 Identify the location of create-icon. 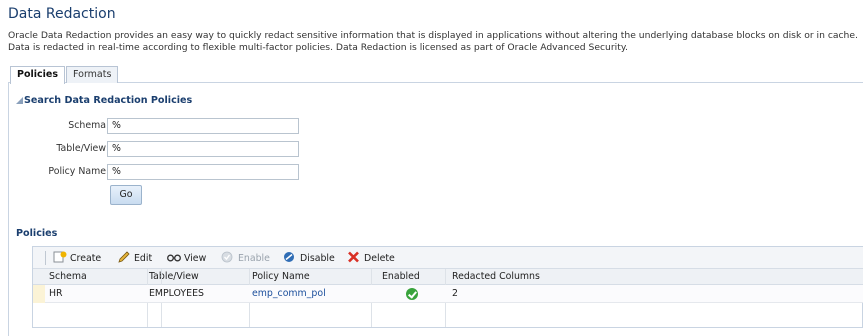
(60, 257).